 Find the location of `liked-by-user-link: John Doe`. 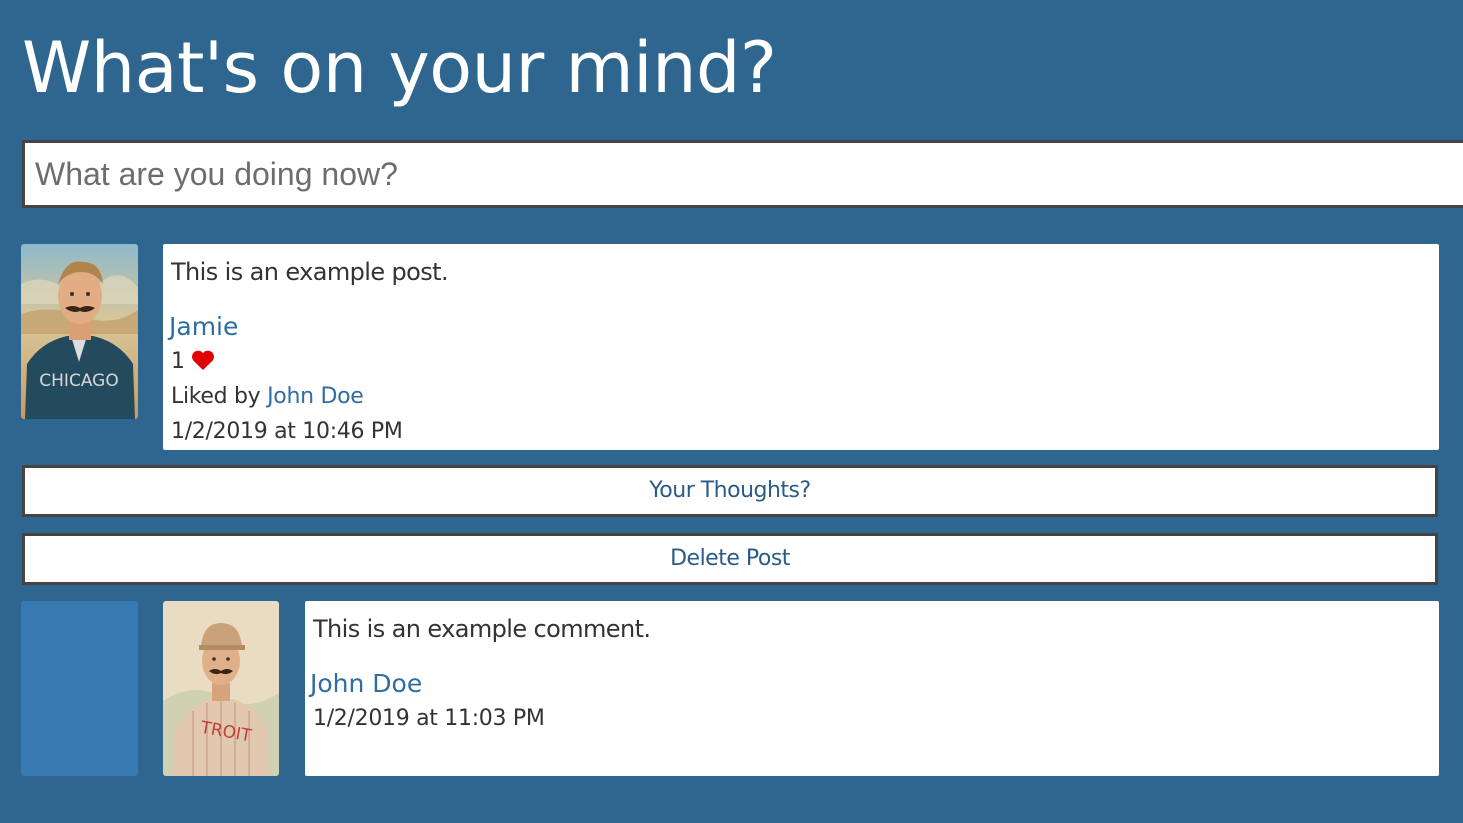

liked-by-user-link: John Doe is located at coordinates (315, 396).